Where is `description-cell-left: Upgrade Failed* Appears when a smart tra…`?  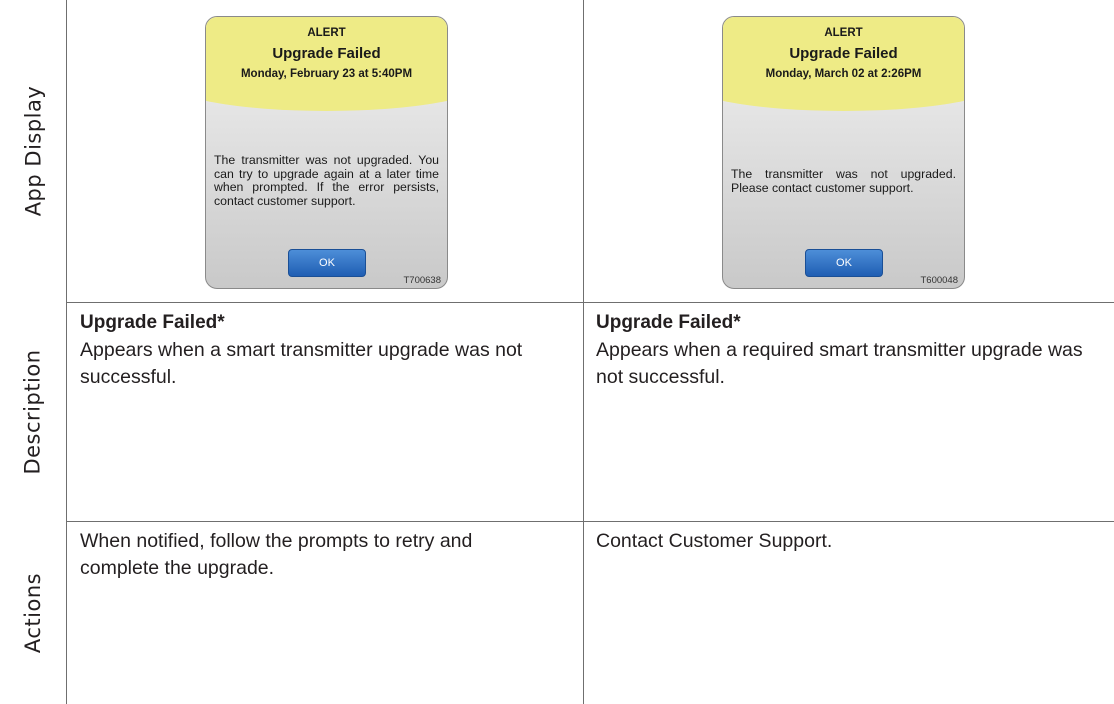 description-cell-left: Upgrade Failed* Appears when a smart tra… is located at coordinates (326, 351).